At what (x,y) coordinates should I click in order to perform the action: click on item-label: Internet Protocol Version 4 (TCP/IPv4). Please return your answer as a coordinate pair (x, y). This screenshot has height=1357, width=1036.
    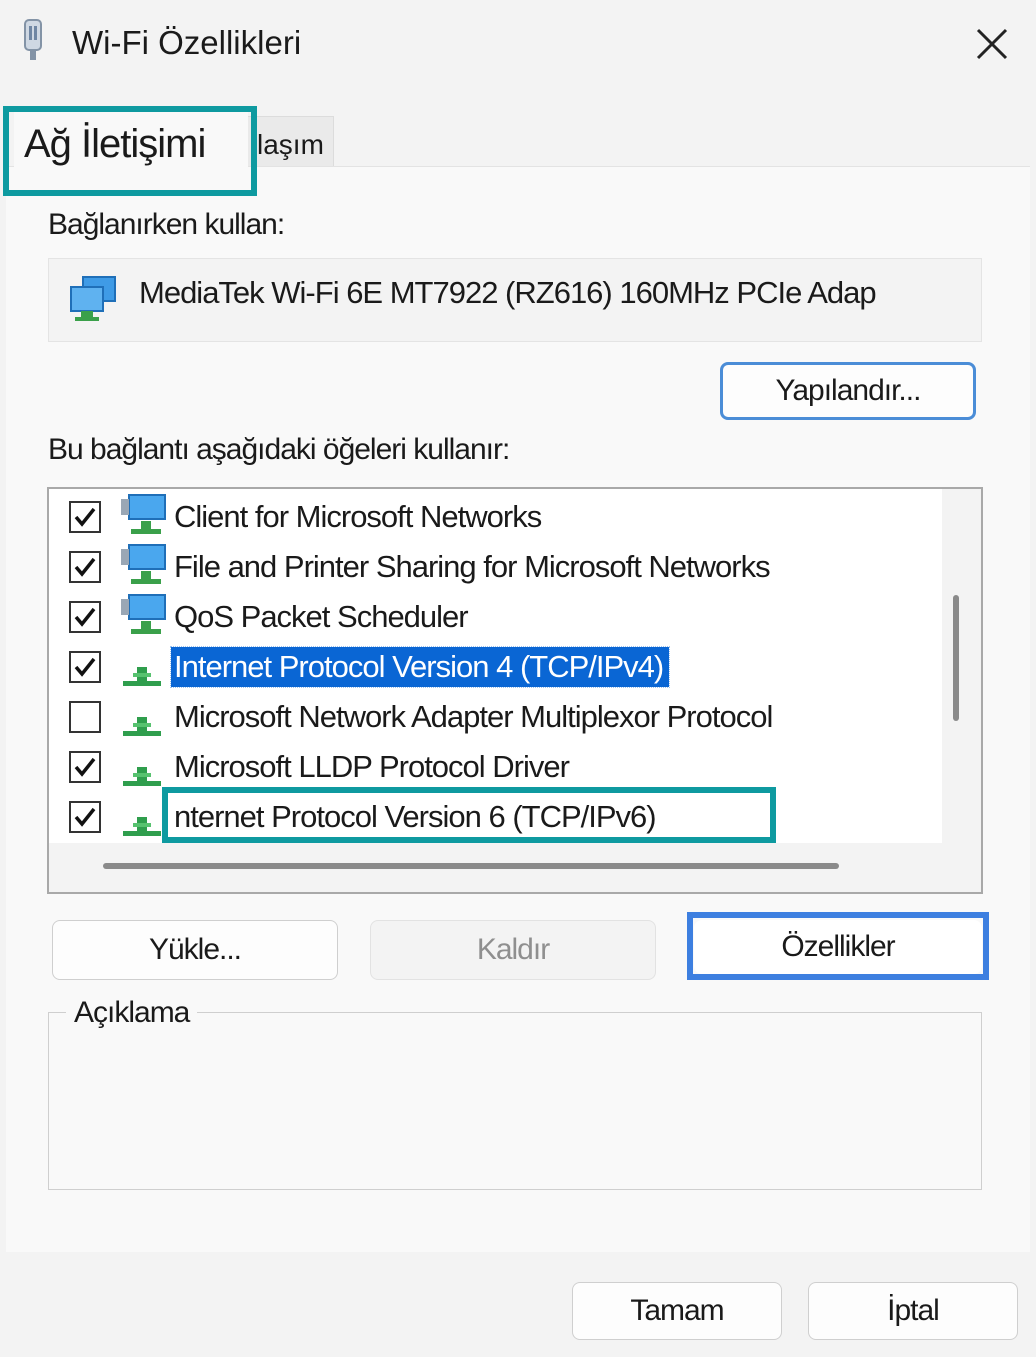
    Looking at the image, I should click on (420, 667).